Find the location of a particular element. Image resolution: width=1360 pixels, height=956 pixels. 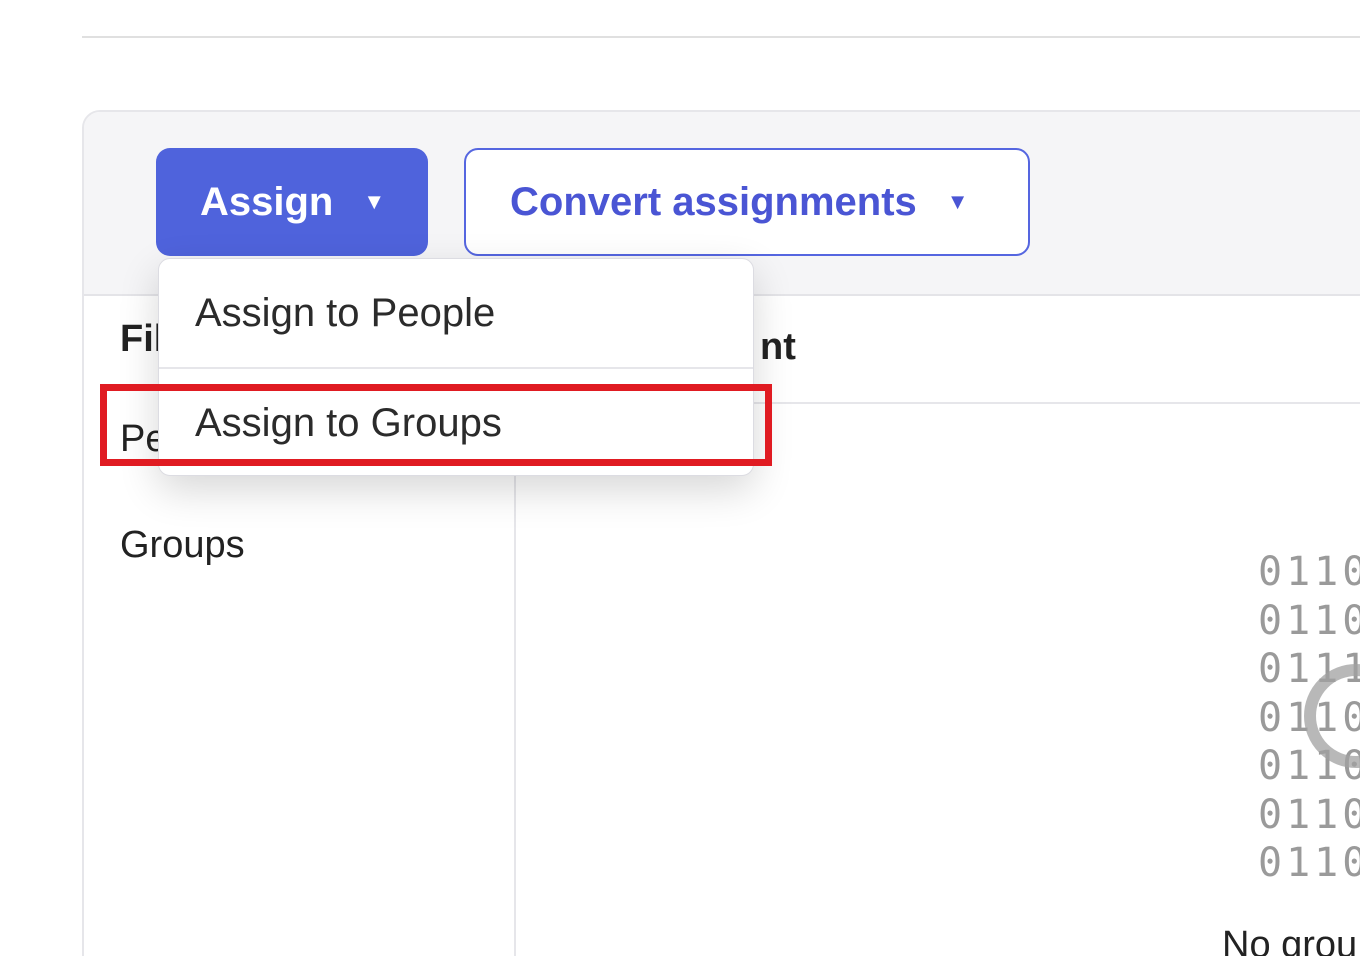

assign-button: Assign ▼ is located at coordinates (292, 202).